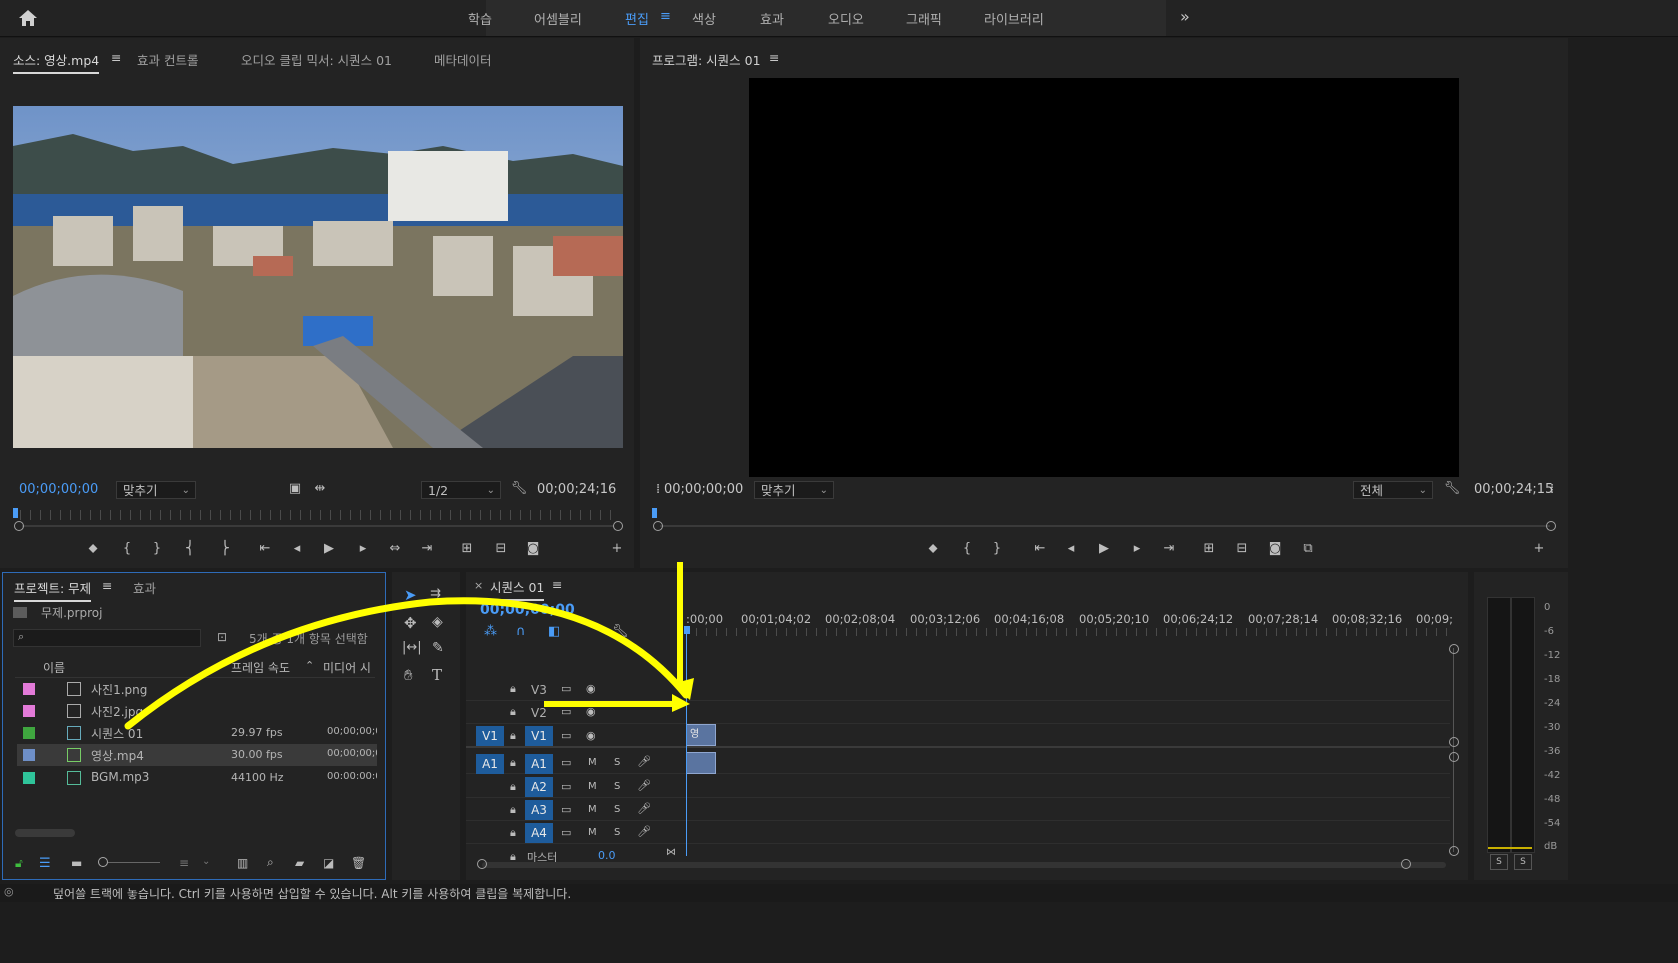 The height and width of the screenshot is (963, 1678). Describe the element at coordinates (412, 647) in the screenshot. I see `slip-icon: |↔|` at that location.